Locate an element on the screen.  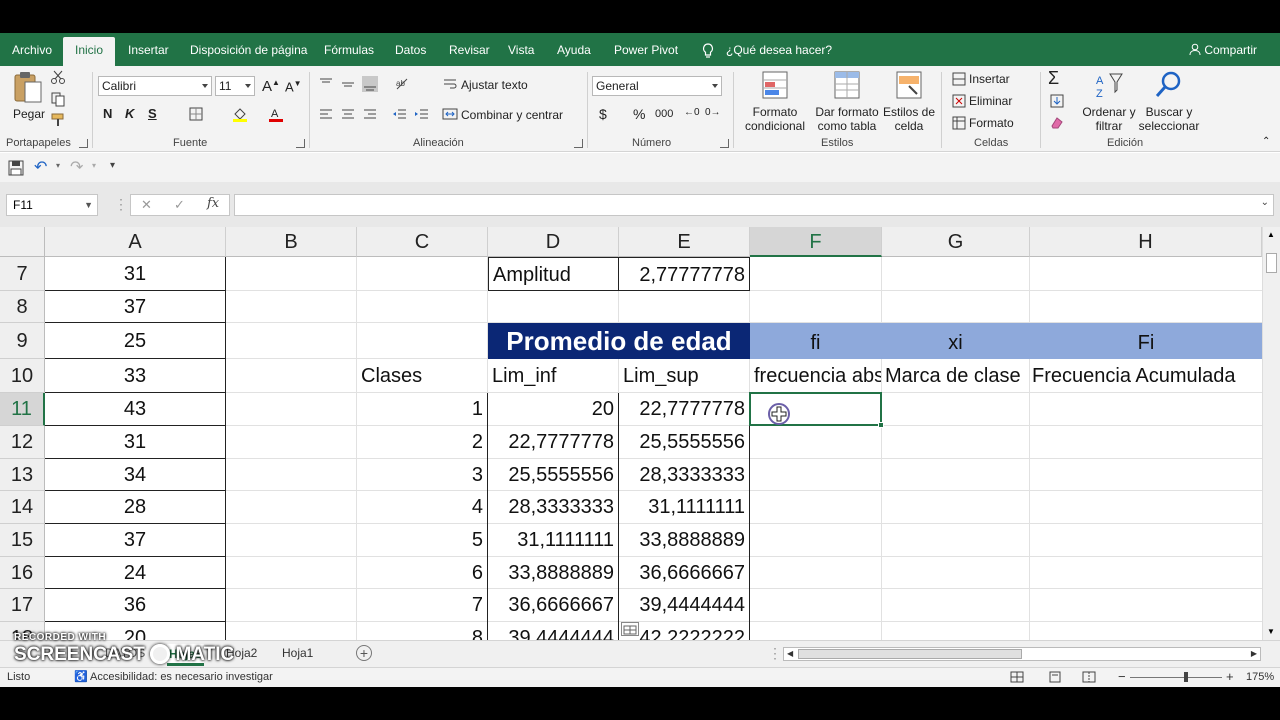
align-left-icon is located at coordinates (326, 114).